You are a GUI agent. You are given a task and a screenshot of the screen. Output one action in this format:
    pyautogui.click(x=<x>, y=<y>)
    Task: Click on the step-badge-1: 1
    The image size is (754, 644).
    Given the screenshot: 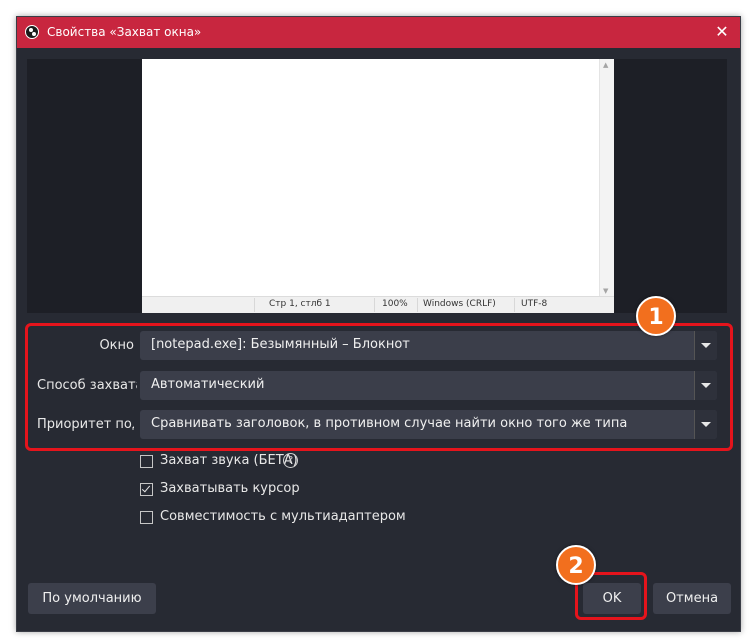 What is the action you would take?
    pyautogui.click(x=656, y=316)
    